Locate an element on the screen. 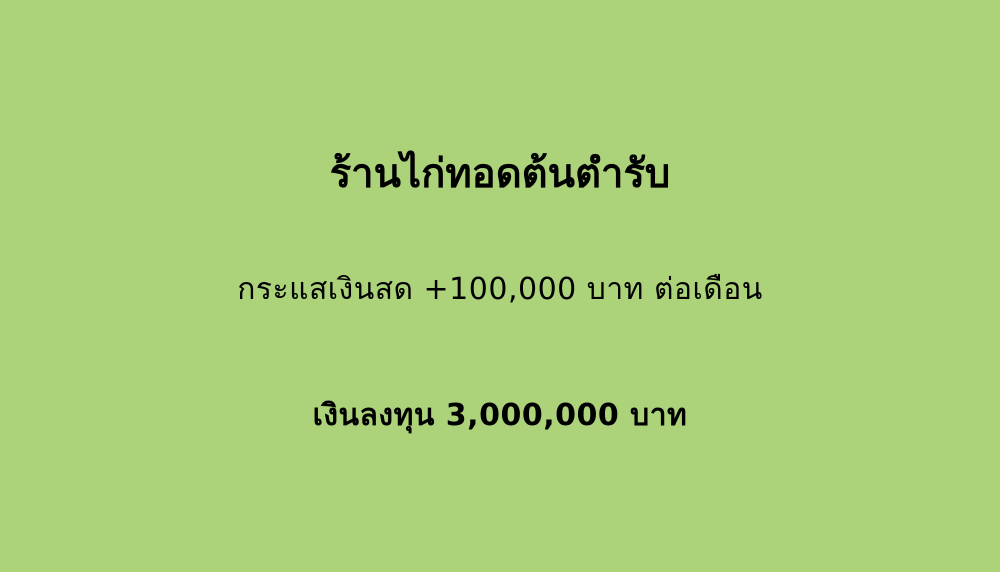 The width and height of the screenshot is (1000, 572). shop-title: ร้านไก่ทอดต้นตำรับ is located at coordinates (500, 174).